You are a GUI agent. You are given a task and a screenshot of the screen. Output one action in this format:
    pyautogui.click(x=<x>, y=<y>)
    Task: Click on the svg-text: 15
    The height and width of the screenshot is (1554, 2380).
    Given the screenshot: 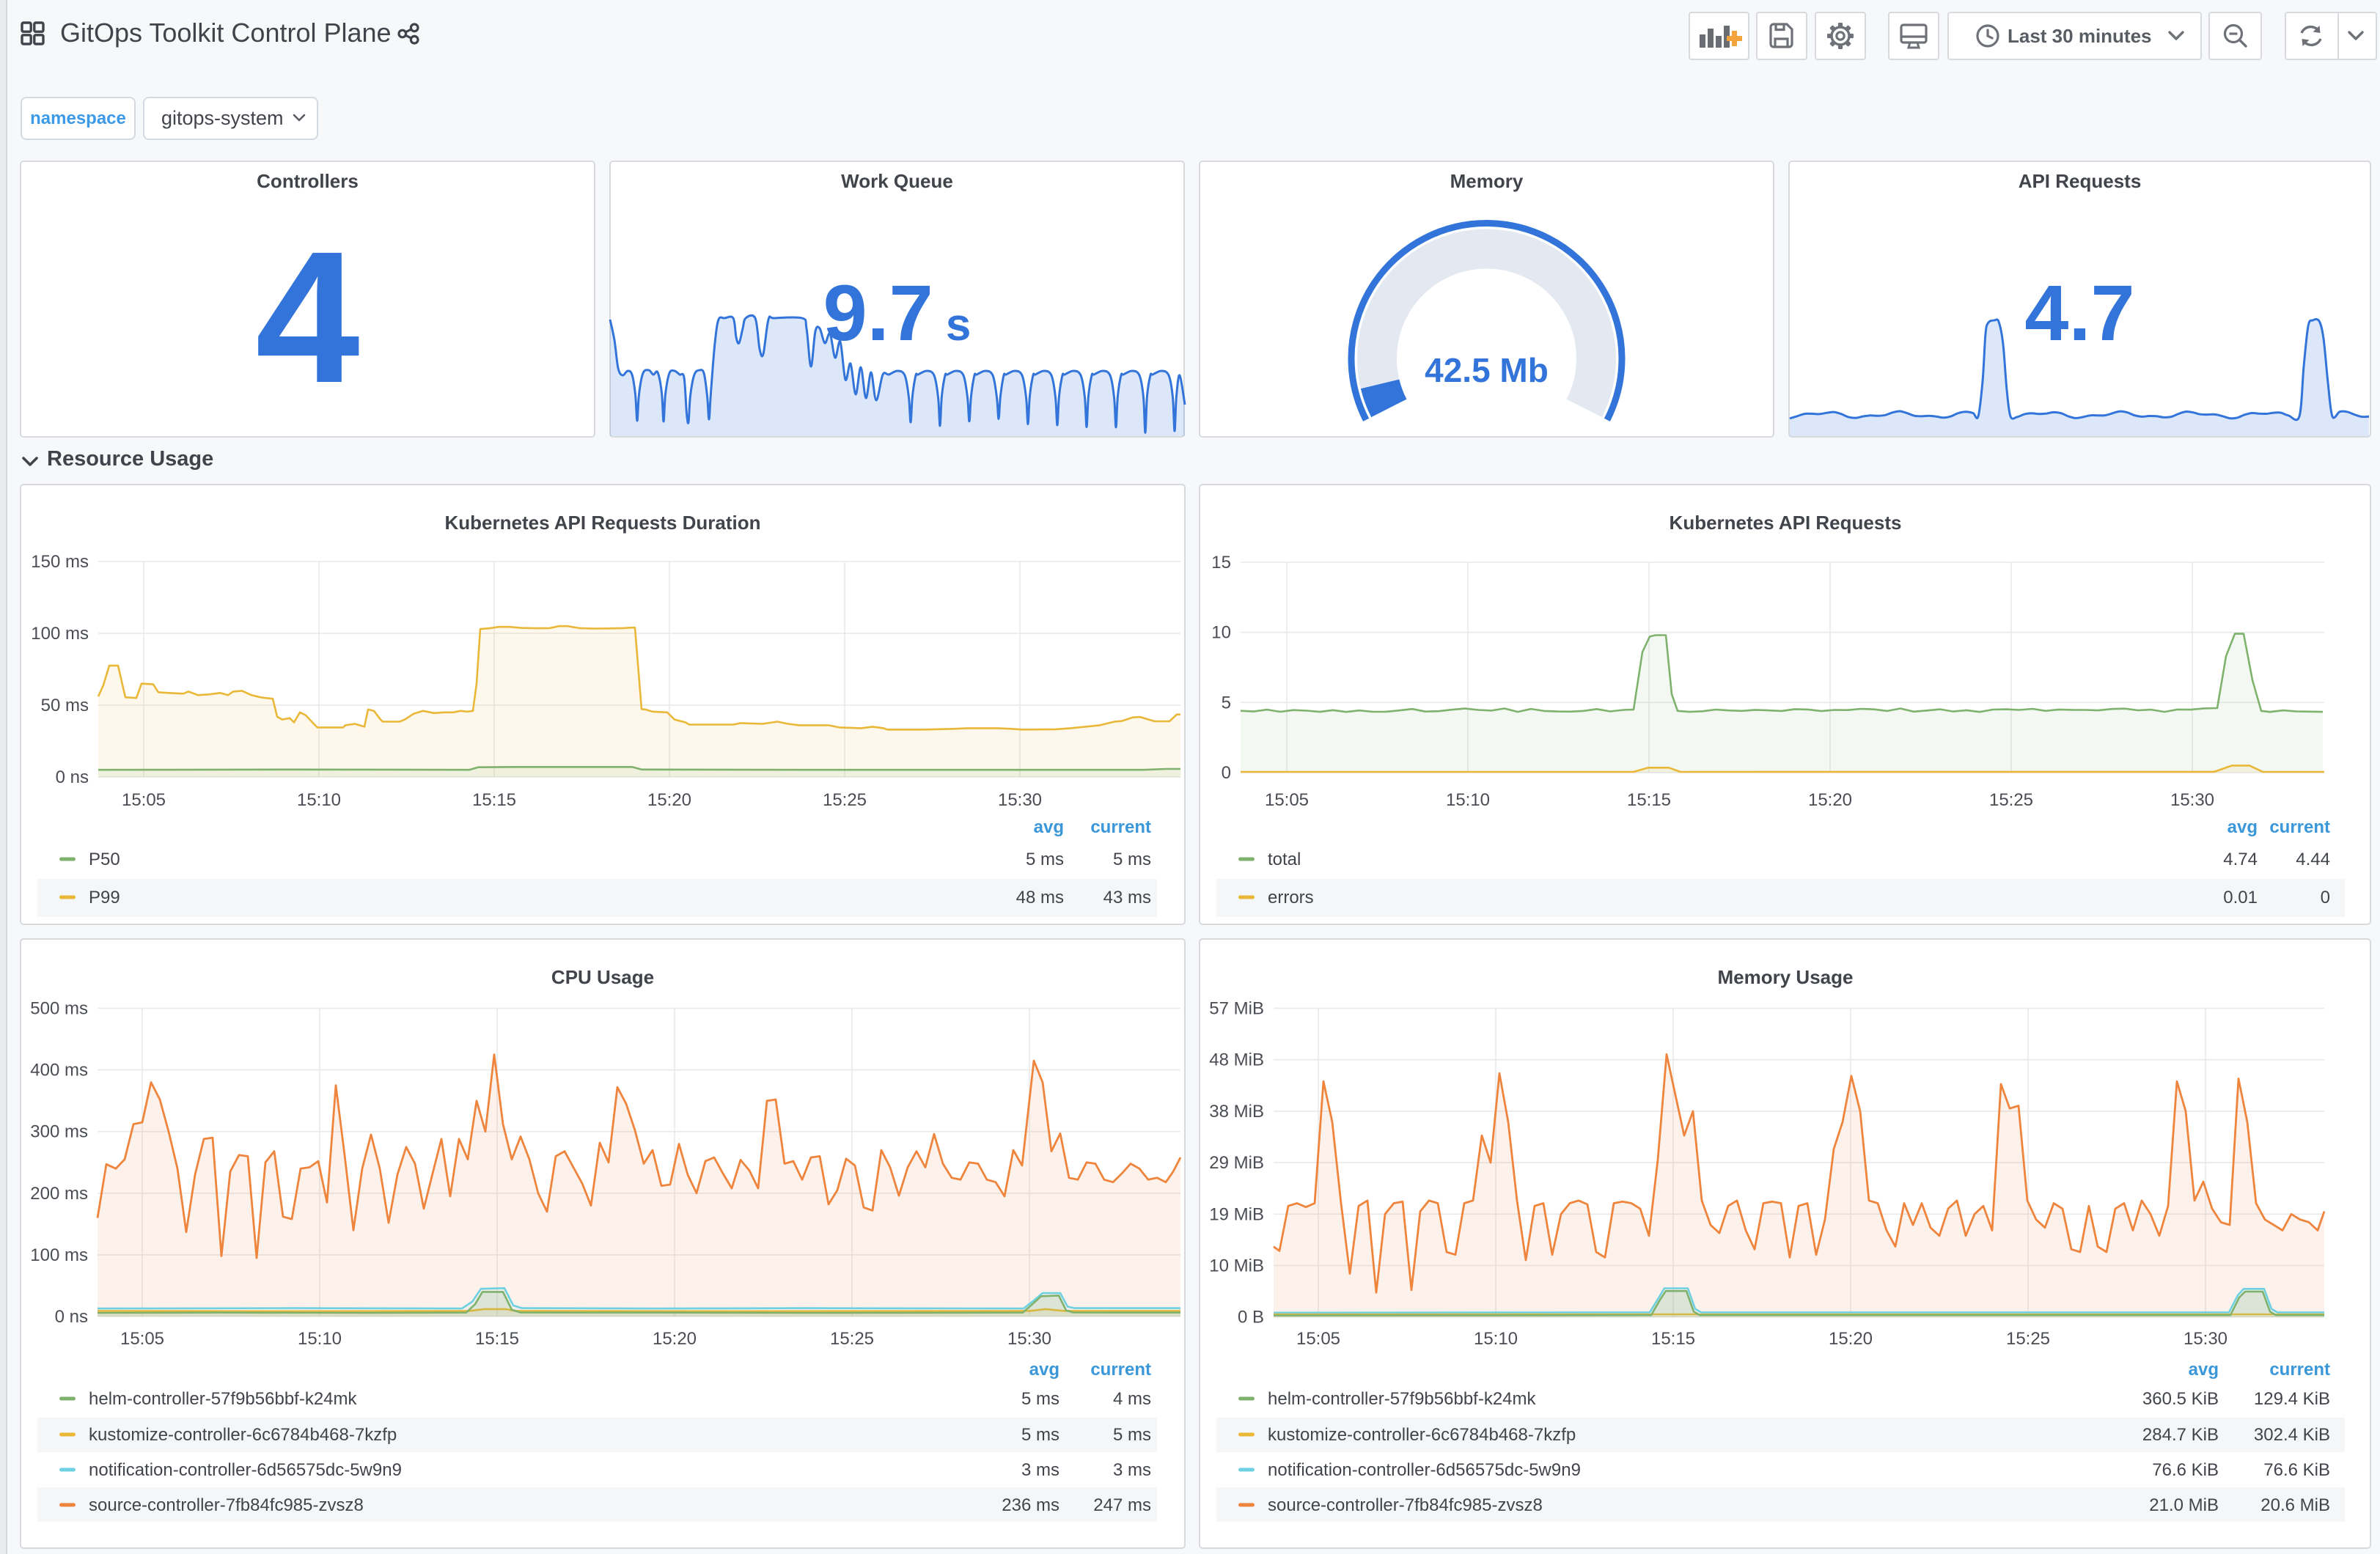 What is the action you would take?
    pyautogui.click(x=1221, y=562)
    